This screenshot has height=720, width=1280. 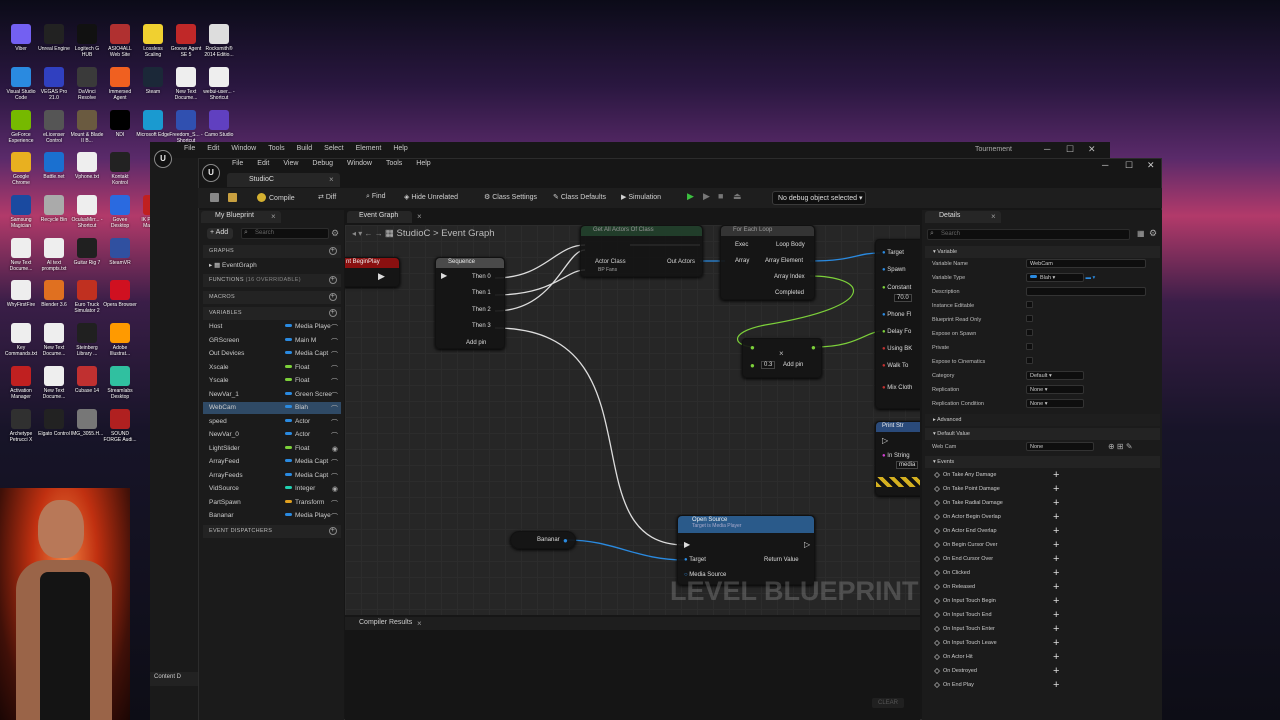 I want to click on simulation-button: ▶ Simulation, so click(x=641, y=197).